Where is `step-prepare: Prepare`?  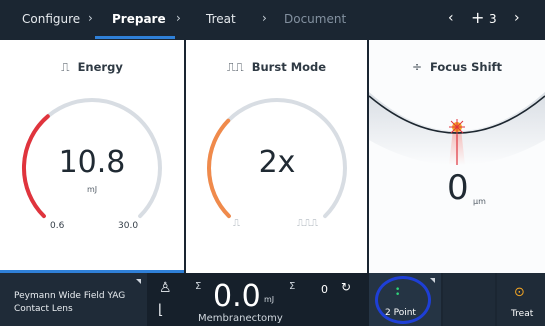
step-prepare: Prepare is located at coordinates (139, 19).